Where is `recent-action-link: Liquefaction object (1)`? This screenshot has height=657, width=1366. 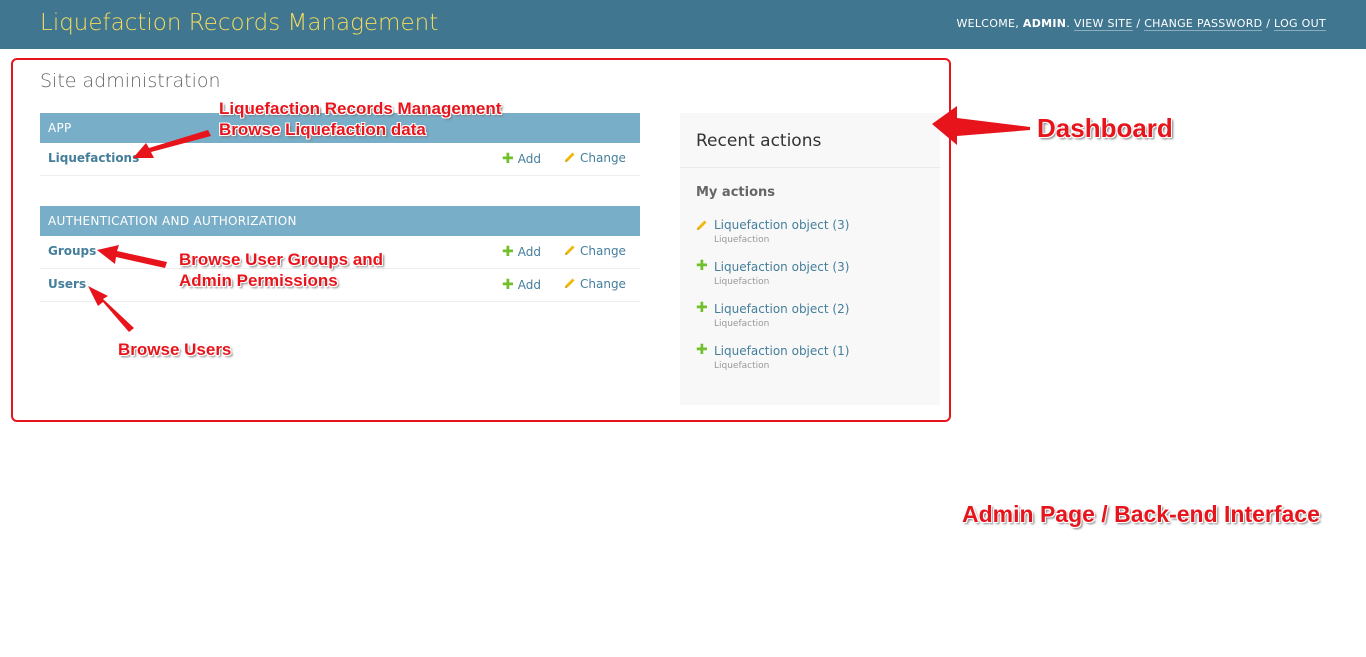 recent-action-link: Liquefaction object (1) is located at coordinates (781, 351).